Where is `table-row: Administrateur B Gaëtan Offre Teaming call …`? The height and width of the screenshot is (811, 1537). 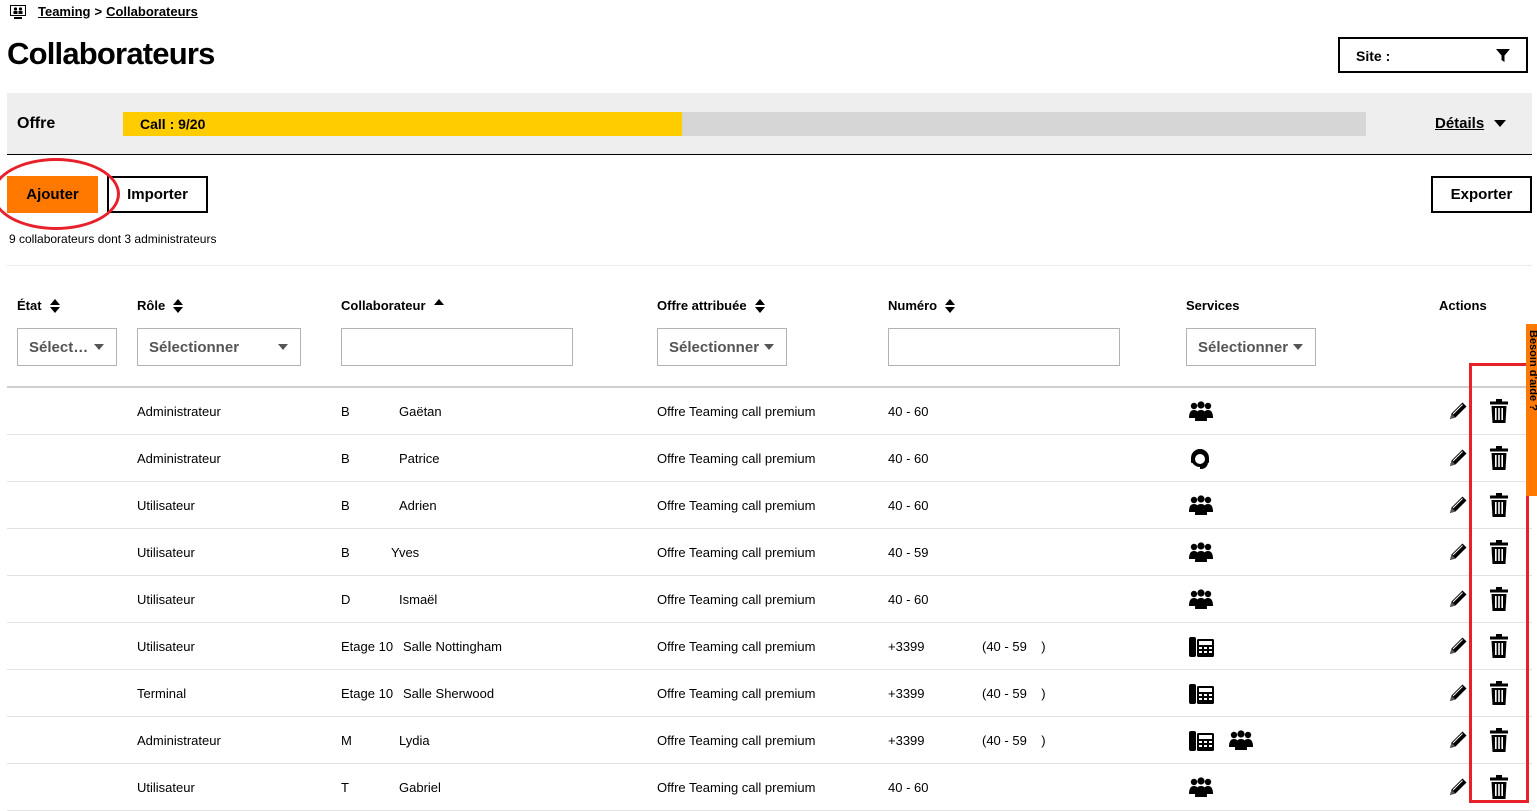 table-row: Administrateur B Gaëtan Offre Teaming call … is located at coordinates (769, 411).